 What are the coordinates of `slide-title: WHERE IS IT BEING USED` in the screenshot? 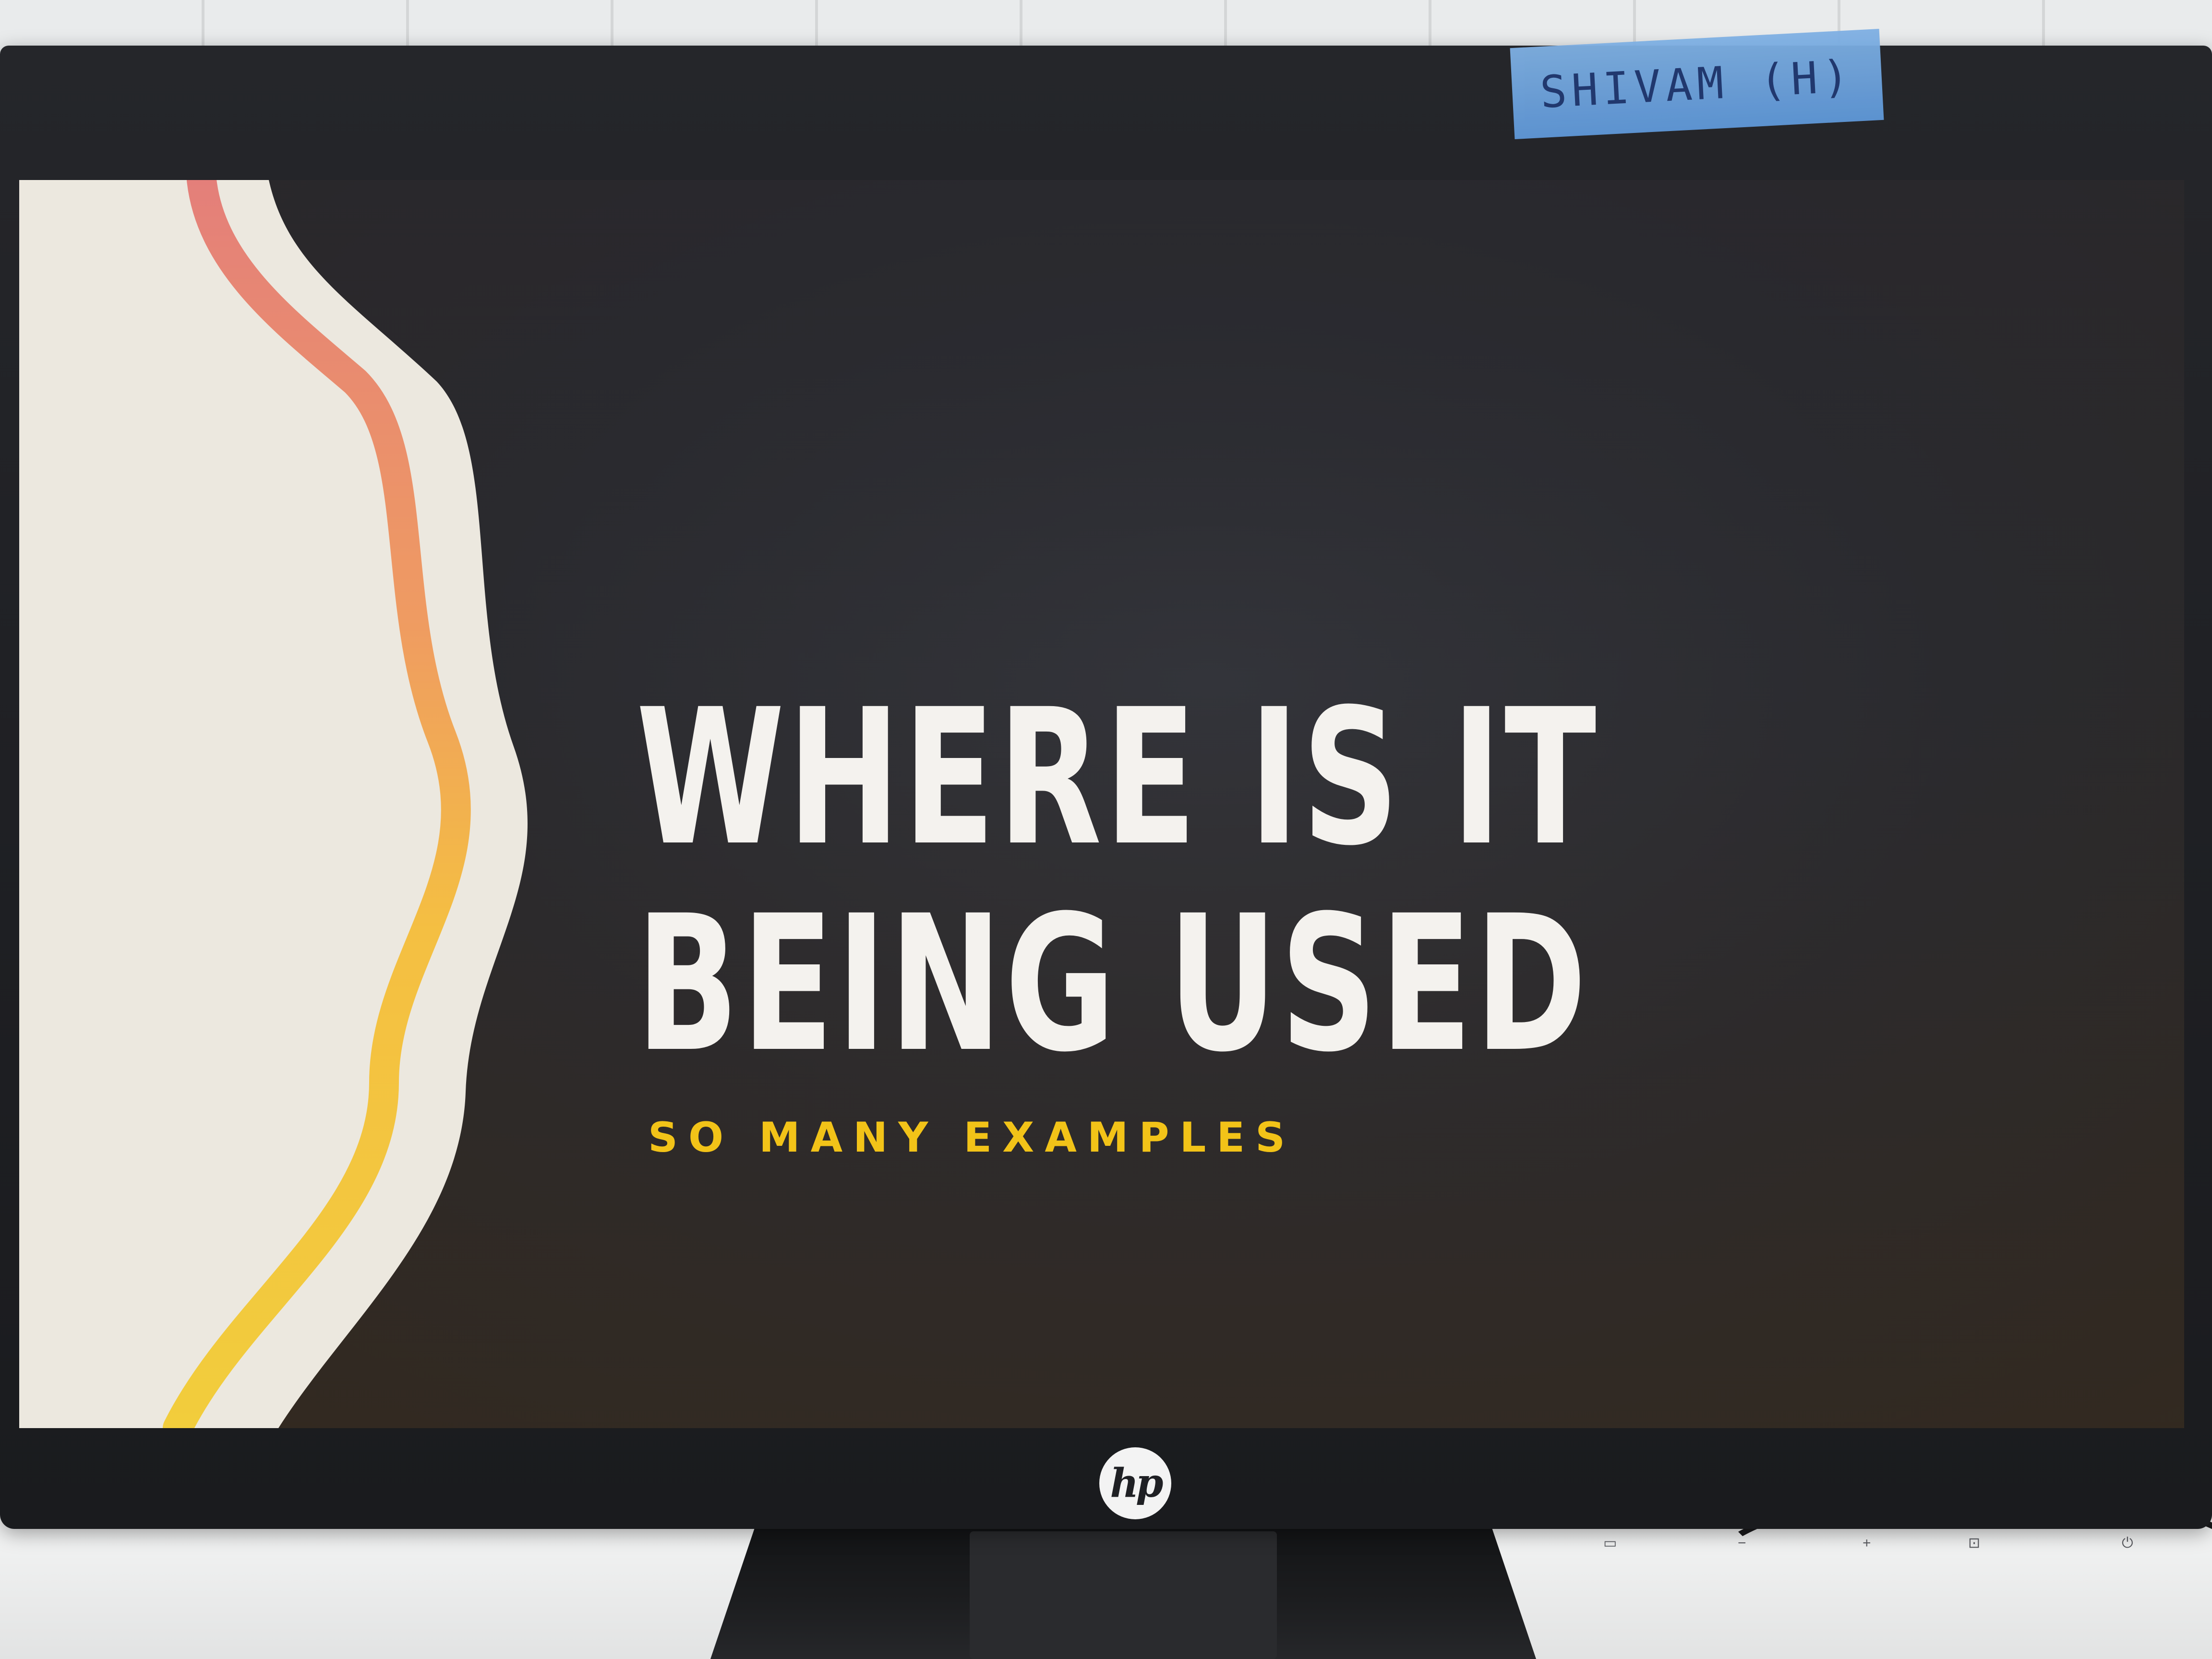 It's located at (1117, 881).